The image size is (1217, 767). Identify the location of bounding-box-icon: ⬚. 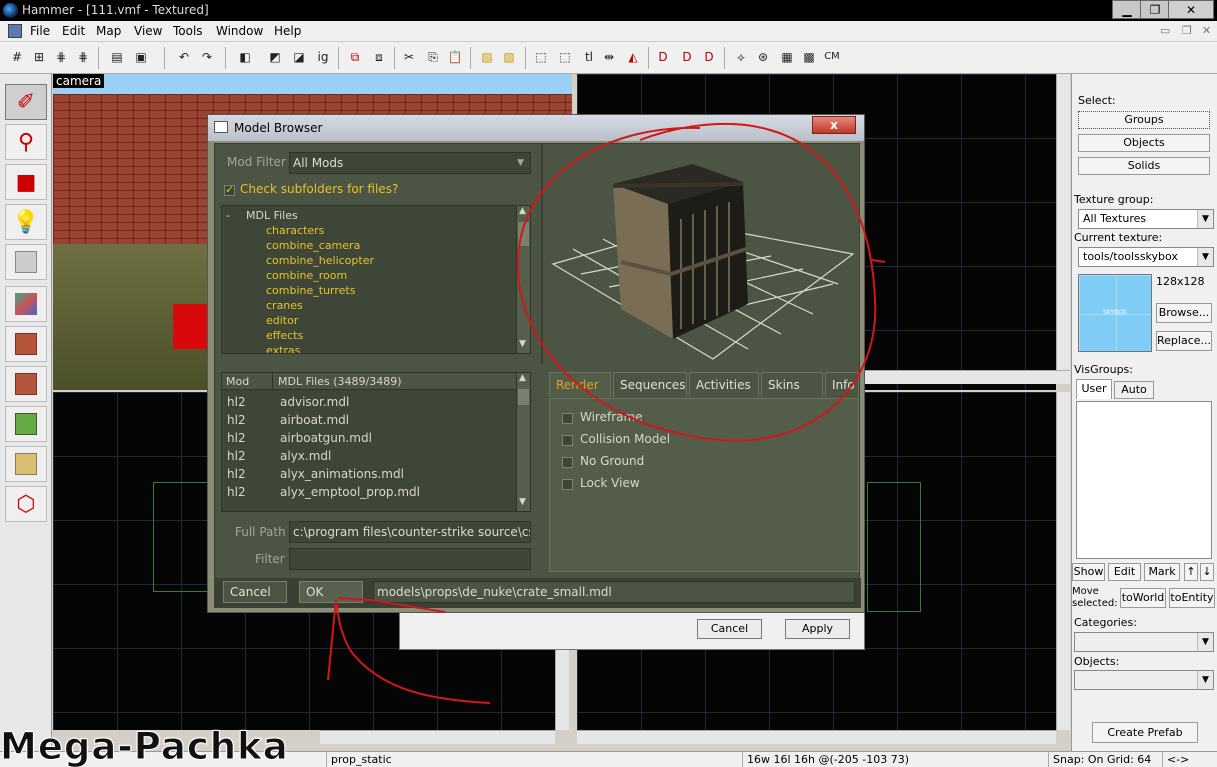
(541, 57).